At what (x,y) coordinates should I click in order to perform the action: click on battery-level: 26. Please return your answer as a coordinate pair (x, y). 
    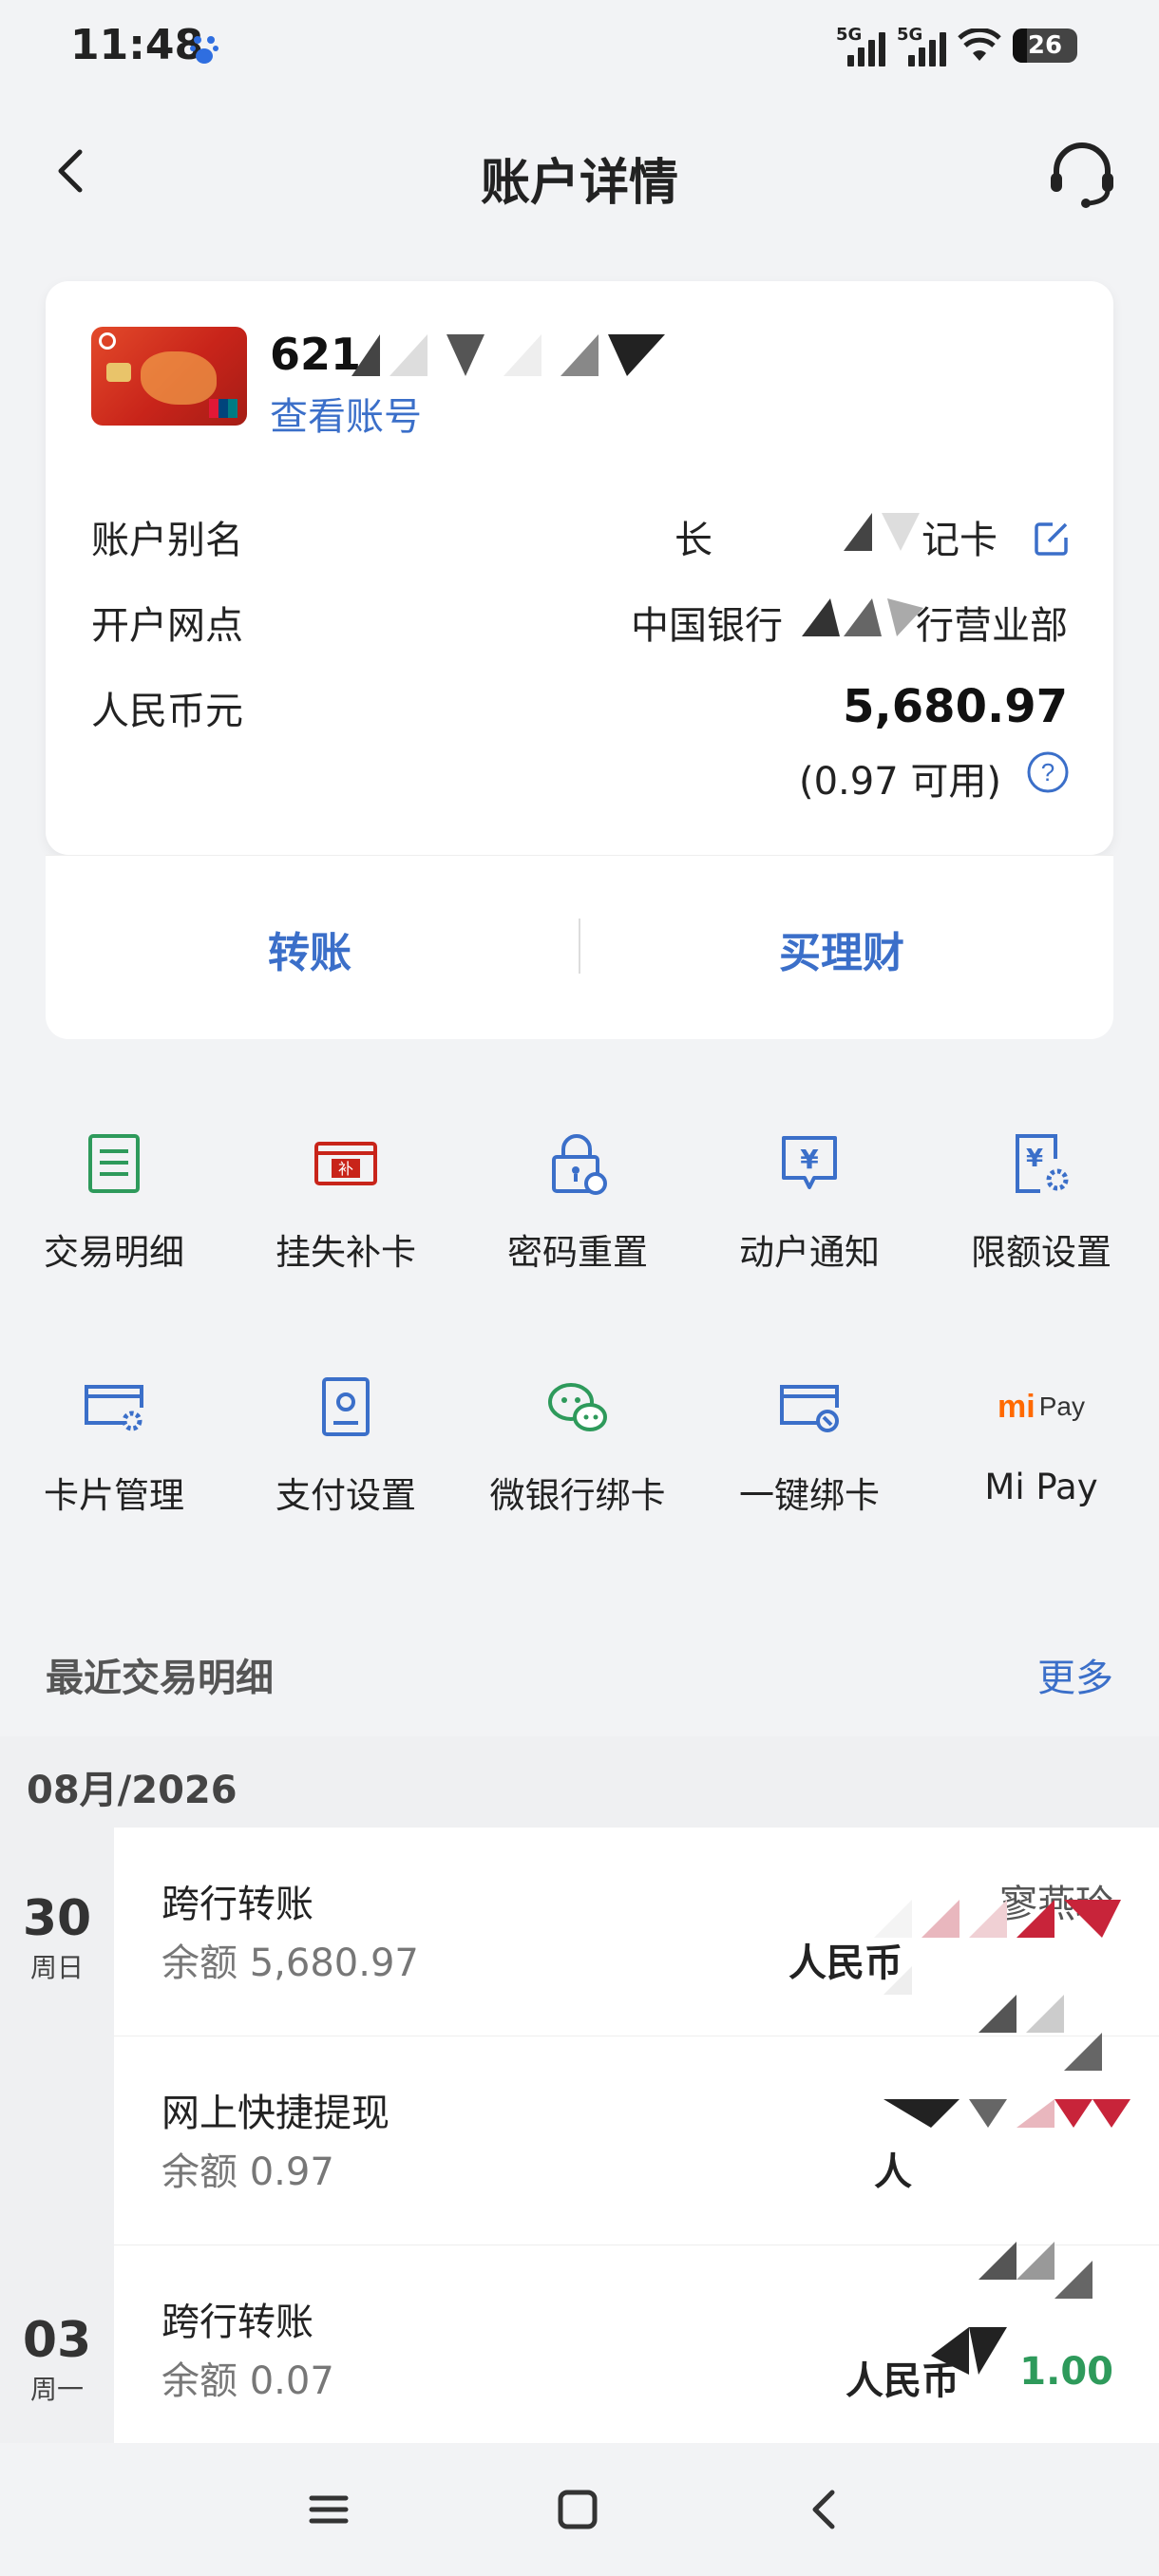
    Looking at the image, I should click on (1045, 45).